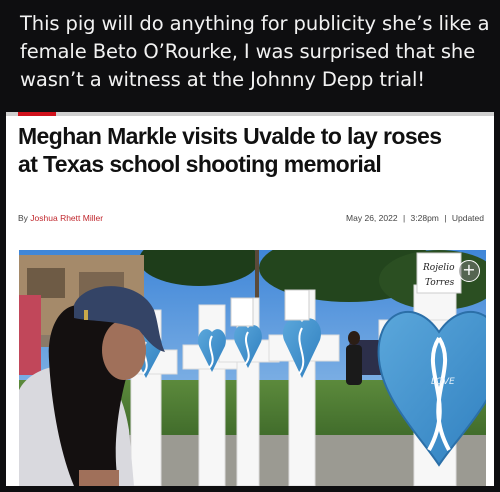 The image size is (500, 492). Describe the element at coordinates (440, 283) in the screenshot. I see `cross-name-line2: Torres` at that location.